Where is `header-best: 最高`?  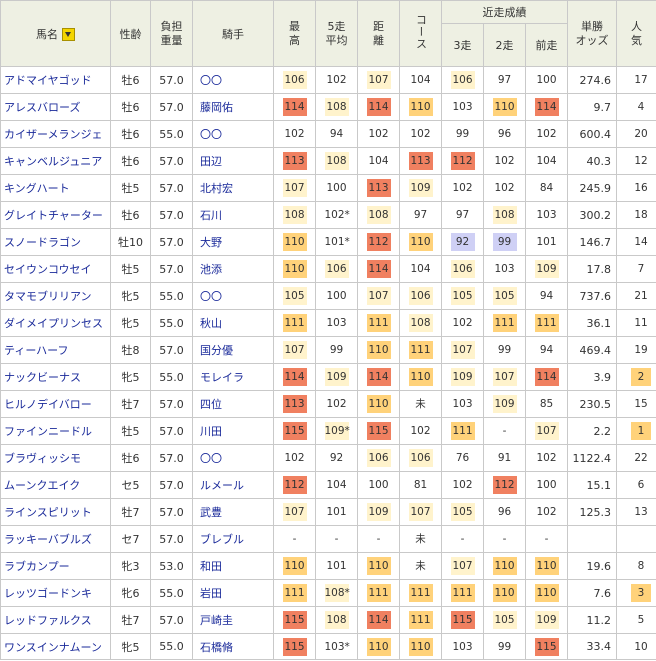 header-best: 最高 is located at coordinates (294, 33).